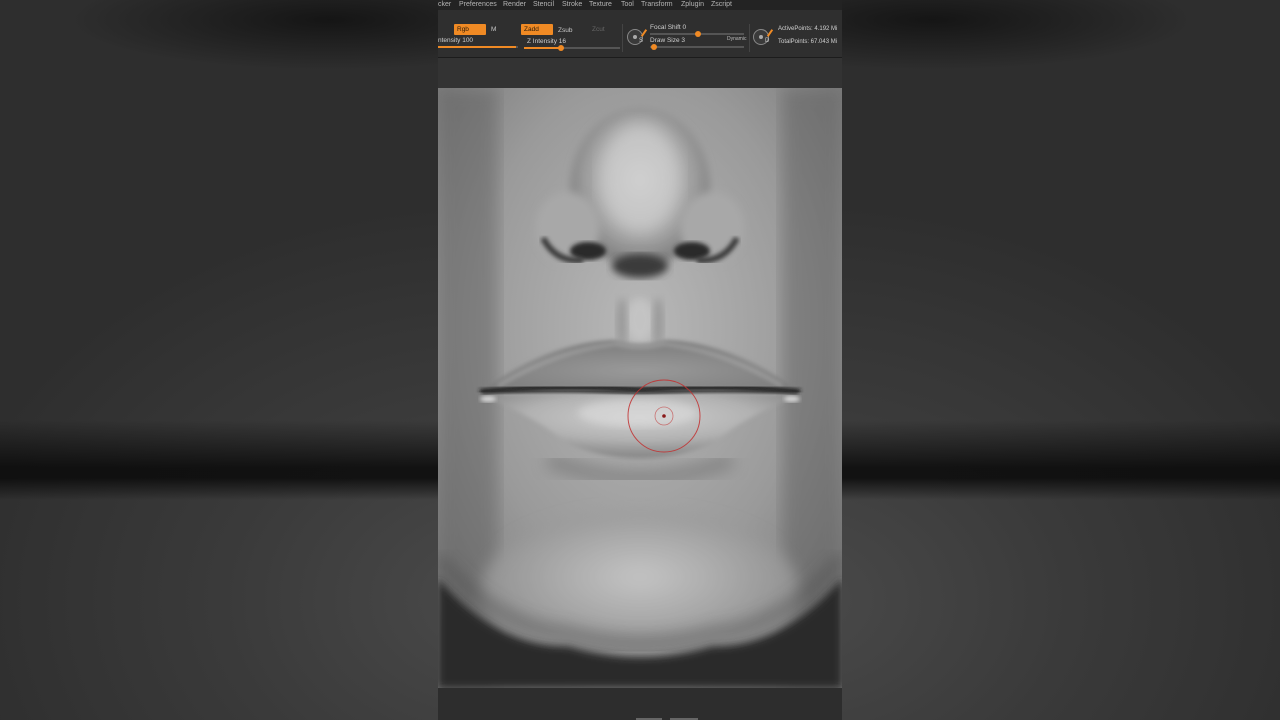  Describe the element at coordinates (640, 73) in the screenshot. I see `sub-toolbar` at that location.